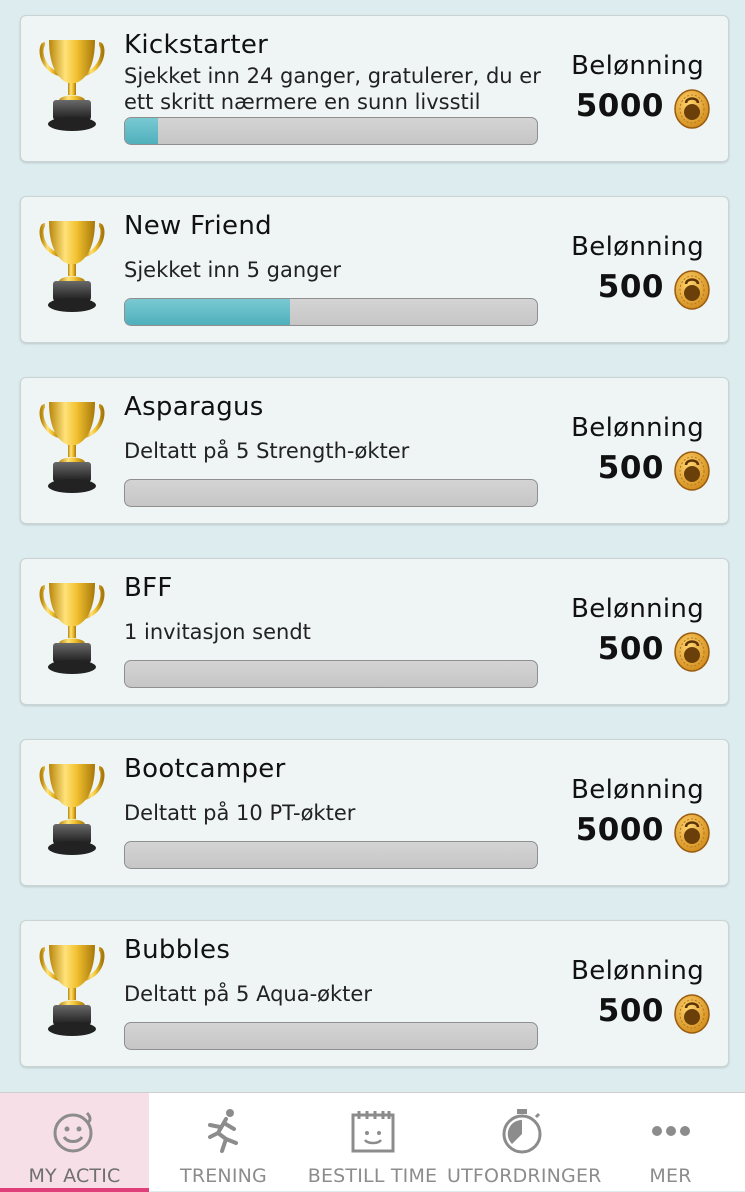 Image resolution: width=745 pixels, height=1192 pixels. Describe the element at coordinates (177, 950) in the screenshot. I see `achievement-title: Bubbles` at that location.